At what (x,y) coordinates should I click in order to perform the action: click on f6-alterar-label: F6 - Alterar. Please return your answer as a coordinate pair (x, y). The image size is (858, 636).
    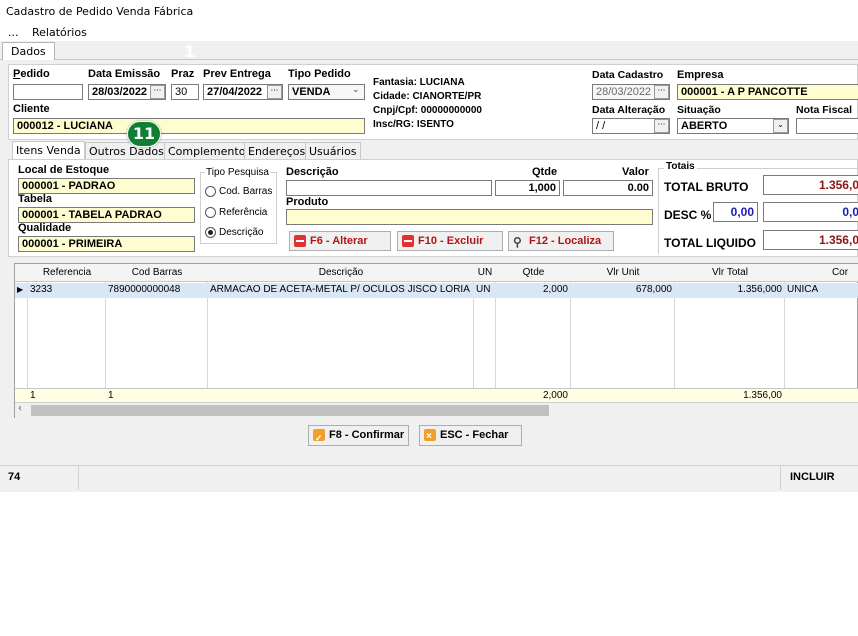
    Looking at the image, I should click on (339, 241).